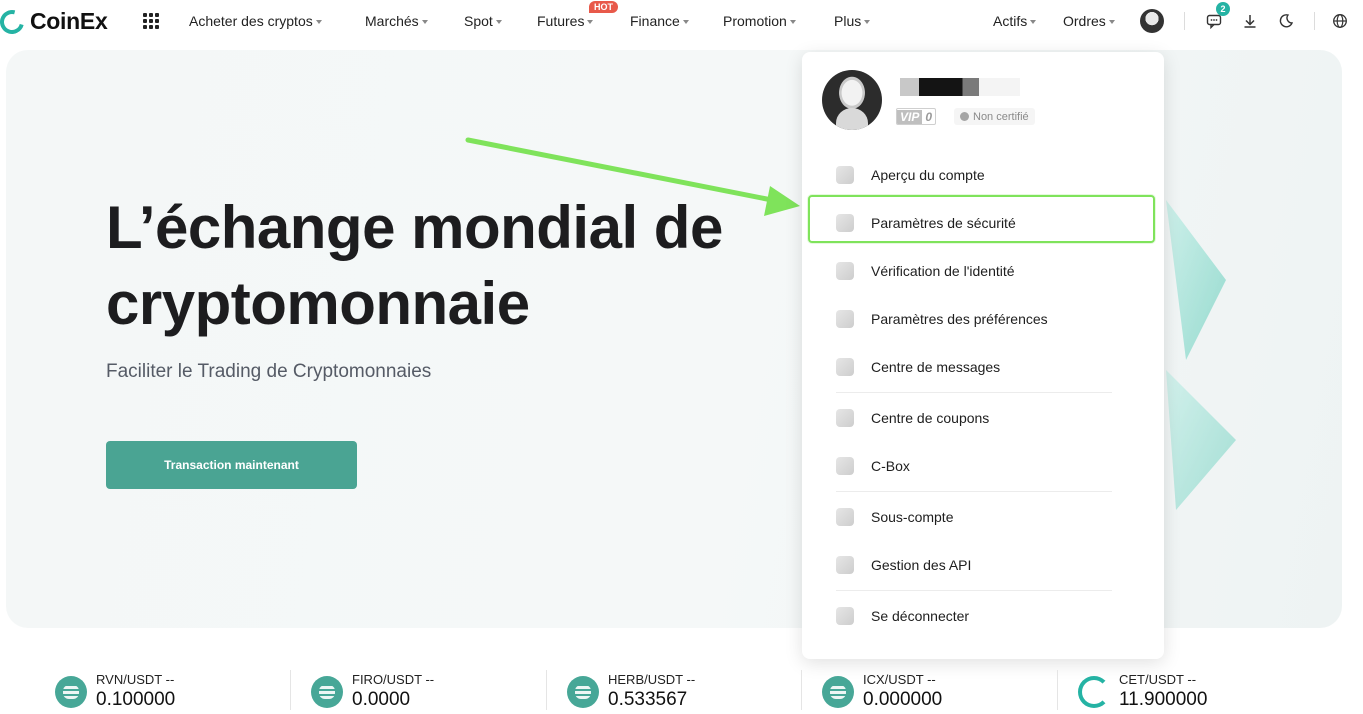 This screenshot has height=714, width=1363. What do you see at coordinates (1158, 679) in the screenshot?
I see `ticker-pair: CET/USDT --` at bounding box center [1158, 679].